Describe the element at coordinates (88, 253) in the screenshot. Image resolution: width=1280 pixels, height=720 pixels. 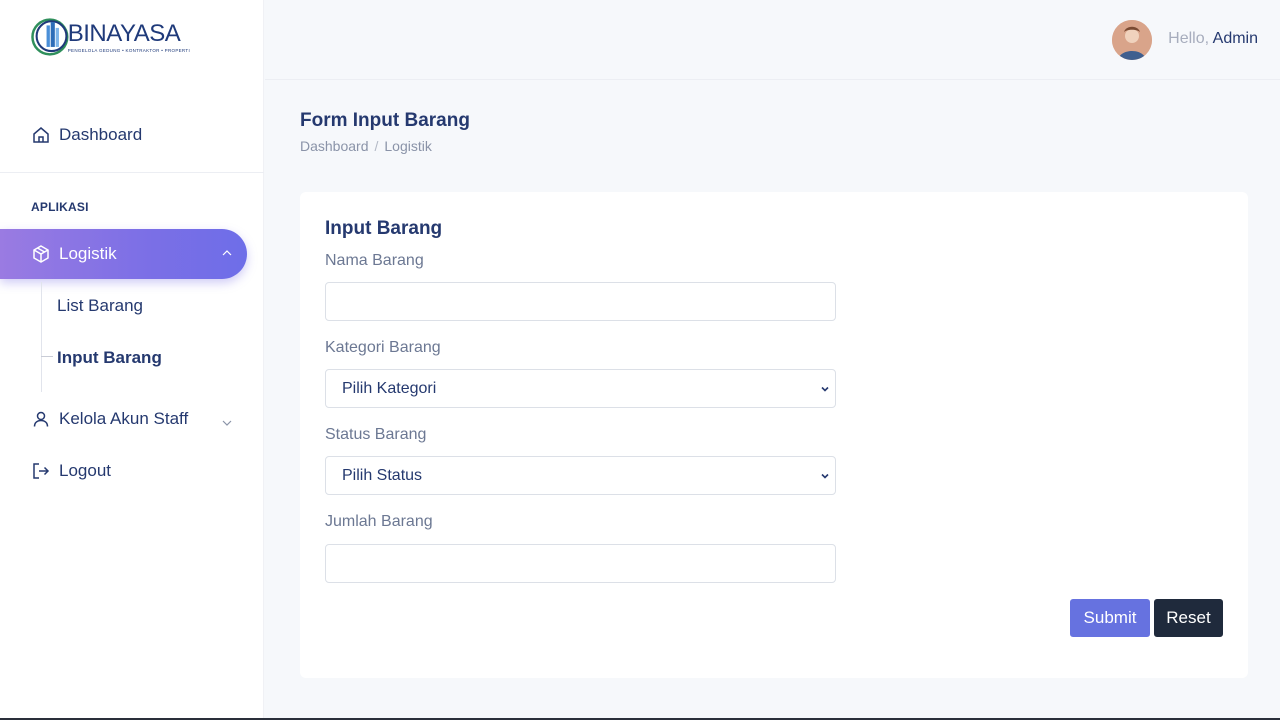
I see `sidebar-item-label: Logistik` at that location.